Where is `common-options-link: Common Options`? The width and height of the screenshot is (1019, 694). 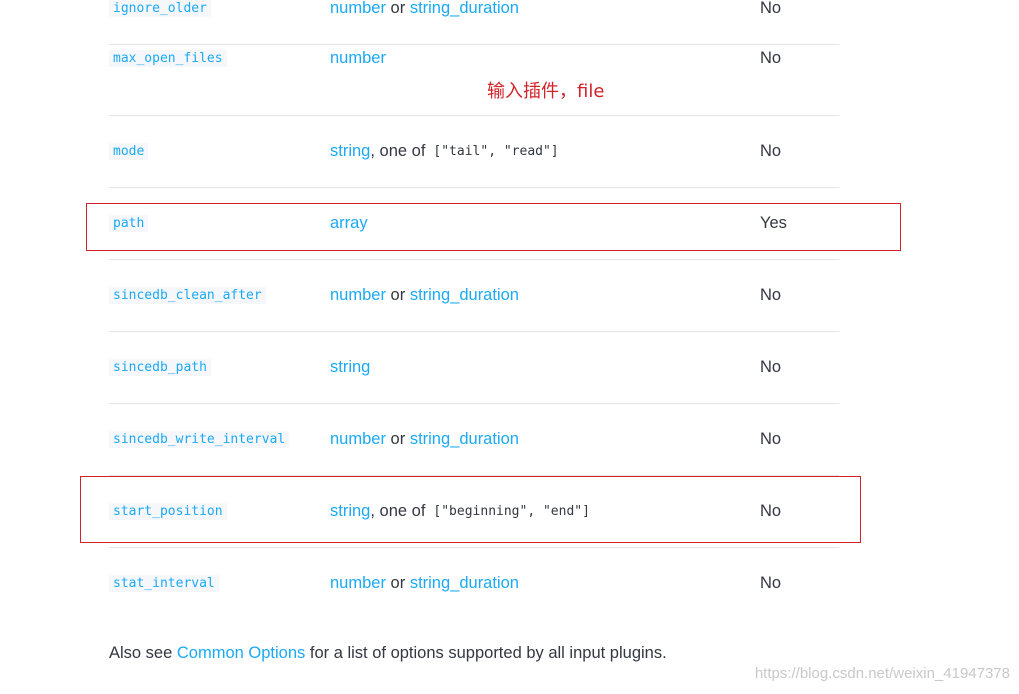 common-options-link: Common Options is located at coordinates (241, 653).